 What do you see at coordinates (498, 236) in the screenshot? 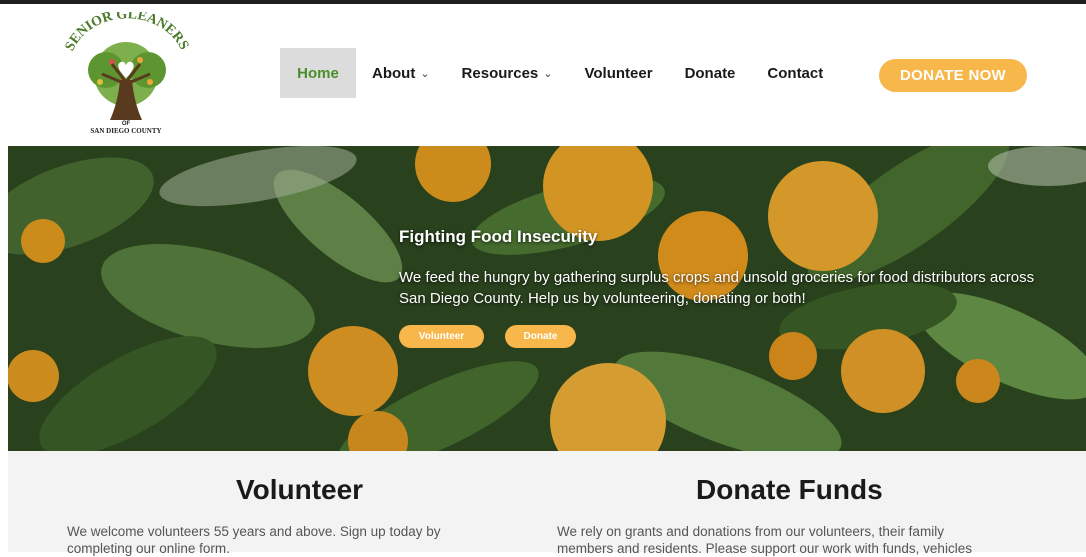
I see `hero-title: Fighting Food Insecurity` at bounding box center [498, 236].